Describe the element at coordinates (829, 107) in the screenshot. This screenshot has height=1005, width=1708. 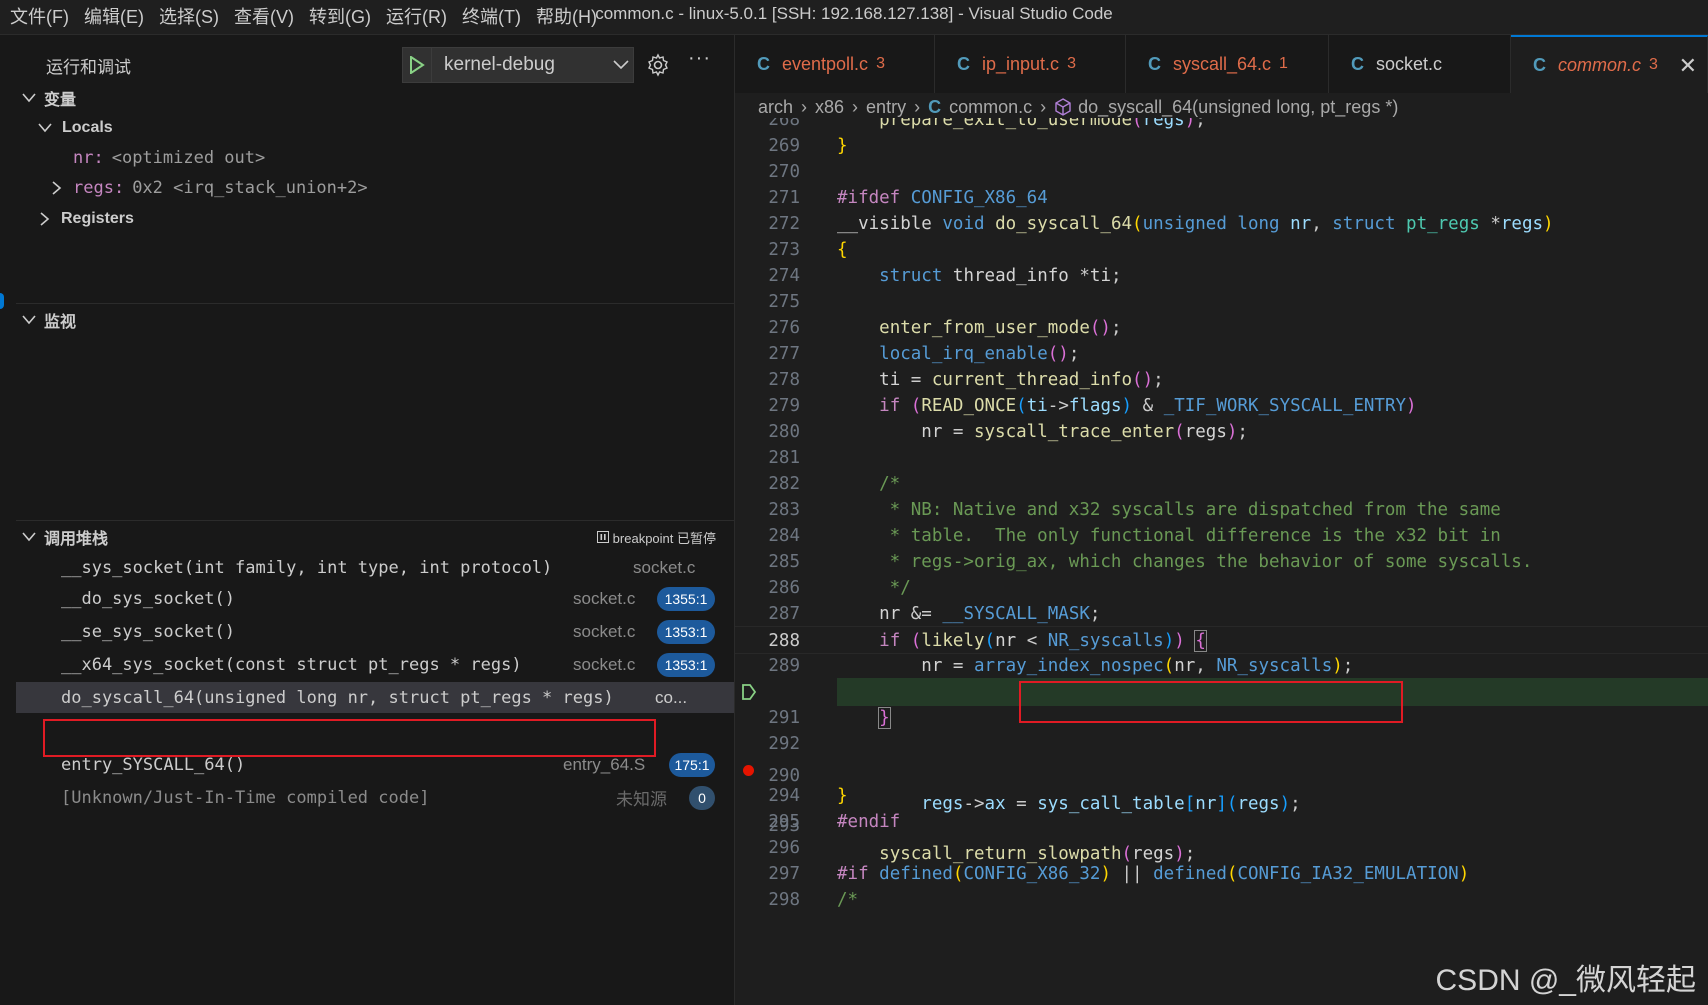
I see `breadcrumb-item: x86` at that location.